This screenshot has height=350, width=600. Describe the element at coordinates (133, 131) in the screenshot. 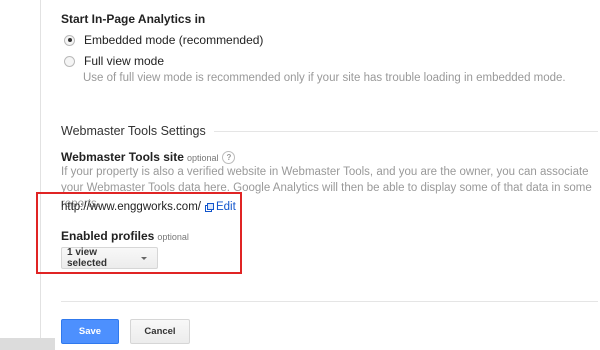

I see `webmaster-tools-heading: Webmaster Tools Settings` at that location.